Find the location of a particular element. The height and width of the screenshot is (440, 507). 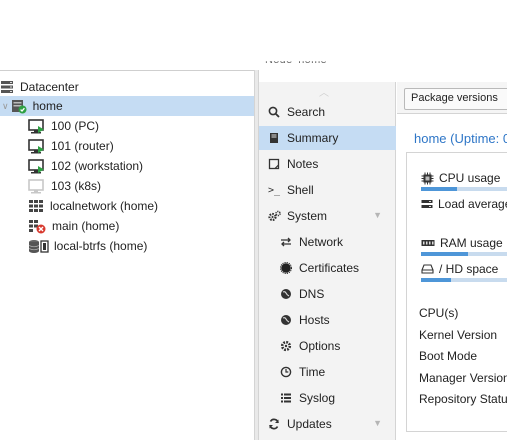

info-cpus: CPU(s) is located at coordinates (439, 313).